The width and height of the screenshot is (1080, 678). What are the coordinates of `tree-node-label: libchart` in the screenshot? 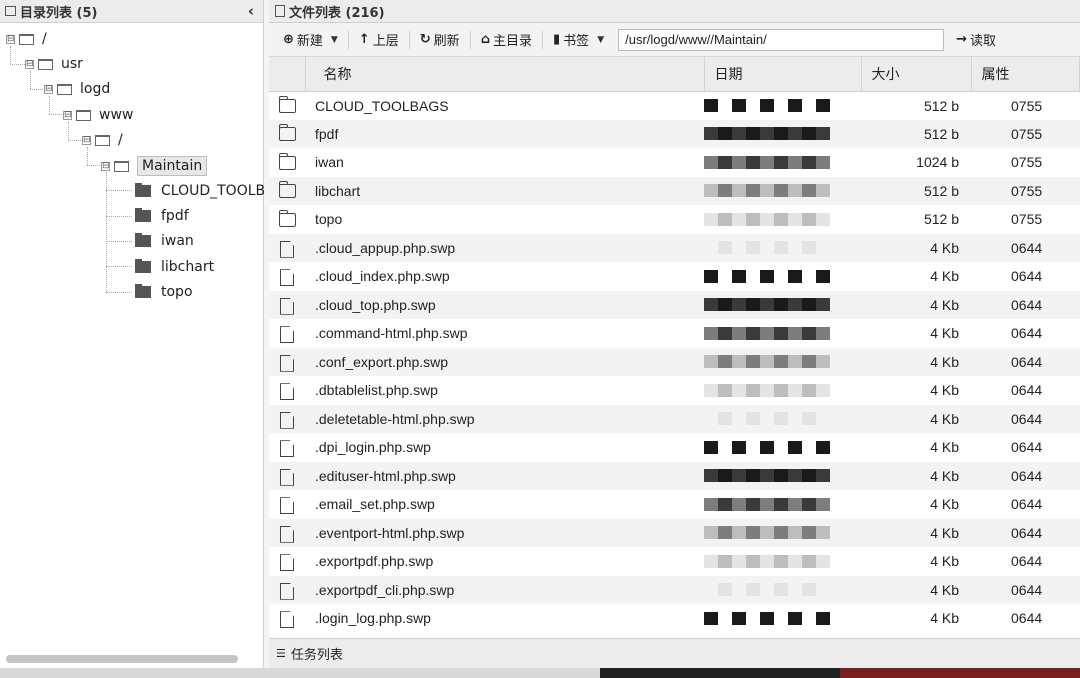 It's located at (188, 267).